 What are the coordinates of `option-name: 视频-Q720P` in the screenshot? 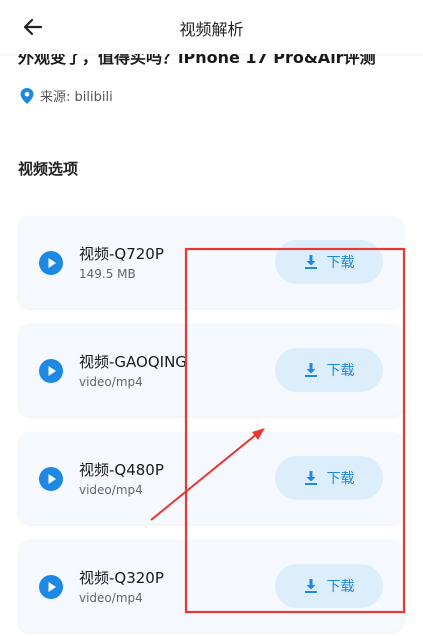 It's located at (121, 254).